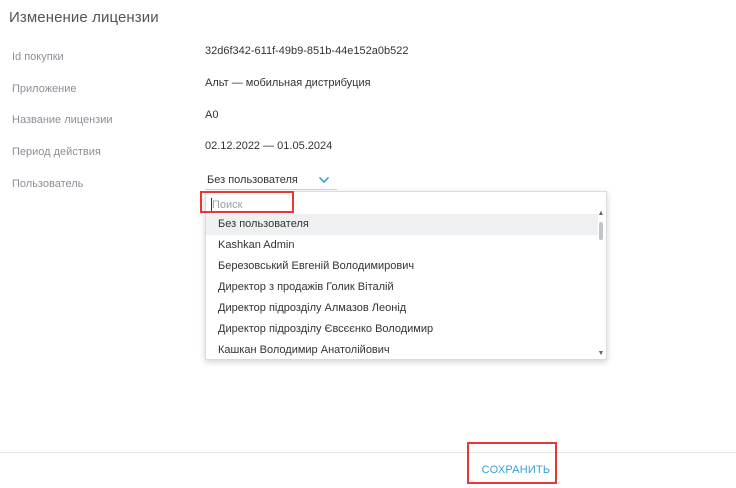 The height and width of the screenshot is (488, 736). I want to click on user-option: Директор з продажів Голик Віталій, so click(402, 287).